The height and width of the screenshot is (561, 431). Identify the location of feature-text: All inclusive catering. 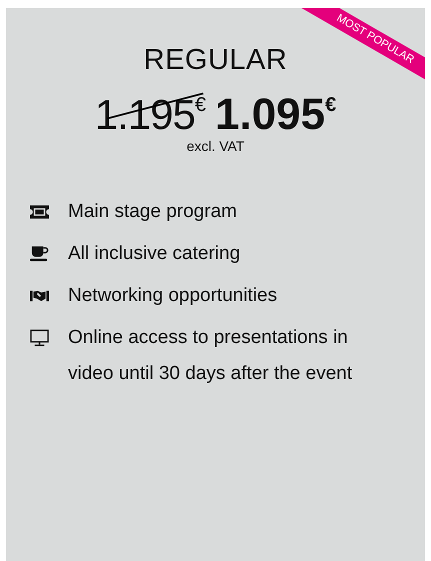
(155, 254).